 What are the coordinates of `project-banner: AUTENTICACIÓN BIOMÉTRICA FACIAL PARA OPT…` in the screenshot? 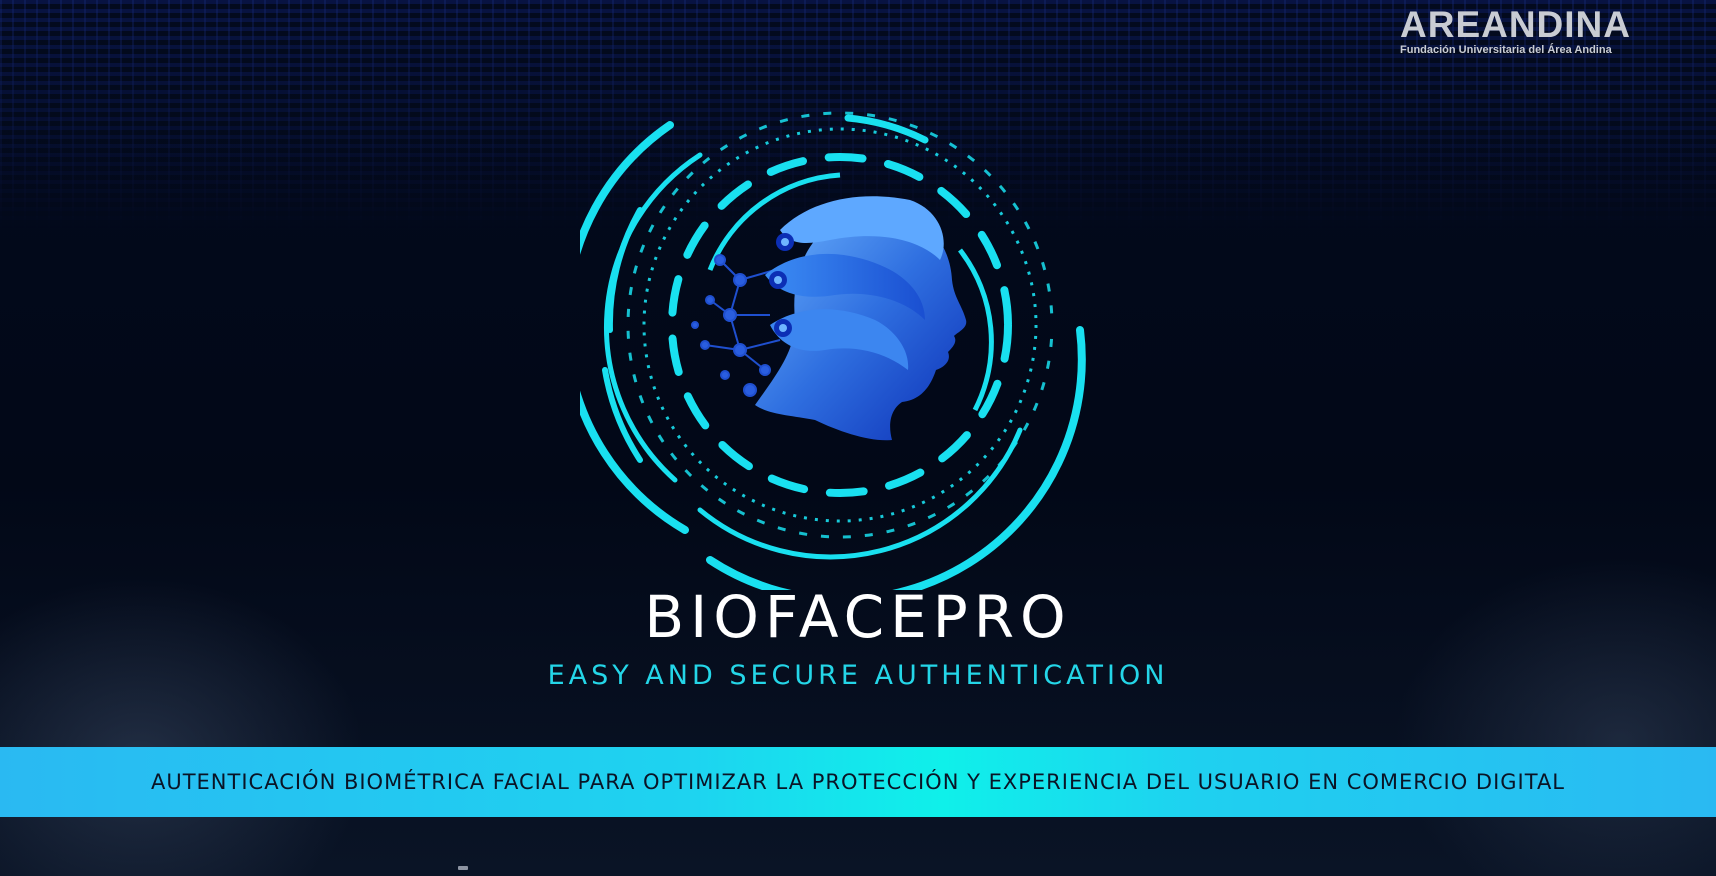 It's located at (858, 782).